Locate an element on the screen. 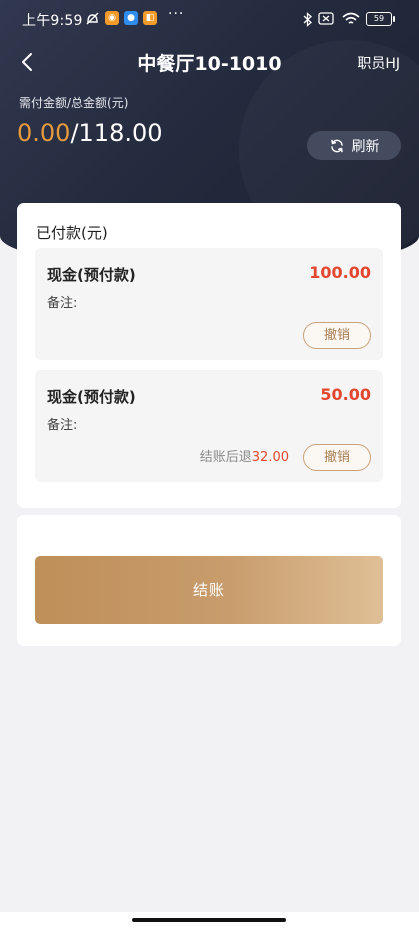 The height and width of the screenshot is (931, 419). paid-section-title: 已付款(元) is located at coordinates (72, 233).